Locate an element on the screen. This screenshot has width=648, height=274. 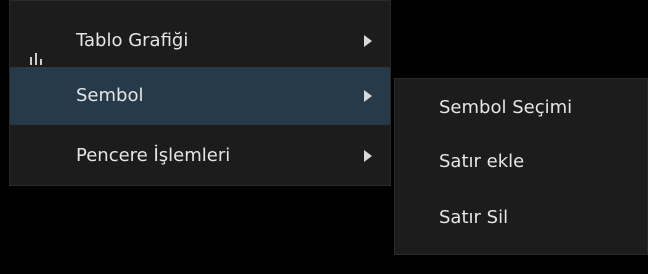
menu-item-label: Tablo Grafiği is located at coordinates (132, 40).